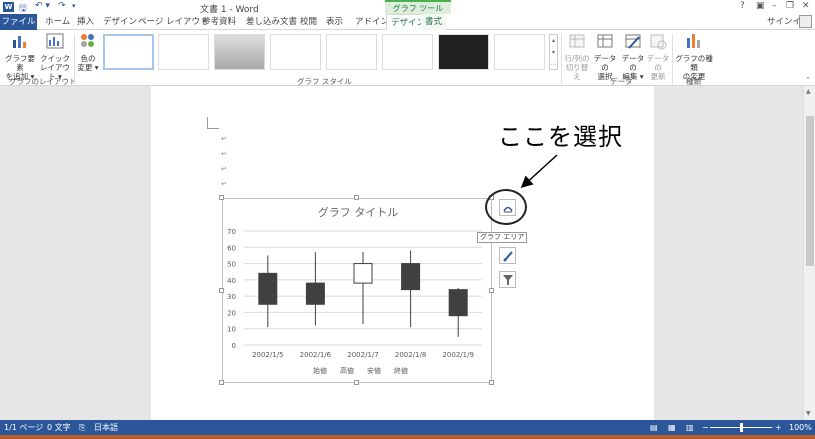 Image resolution: width=815 pixels, height=439 pixels. What do you see at coordinates (742, 6) in the screenshot?
I see `help-button: ?` at bounding box center [742, 6].